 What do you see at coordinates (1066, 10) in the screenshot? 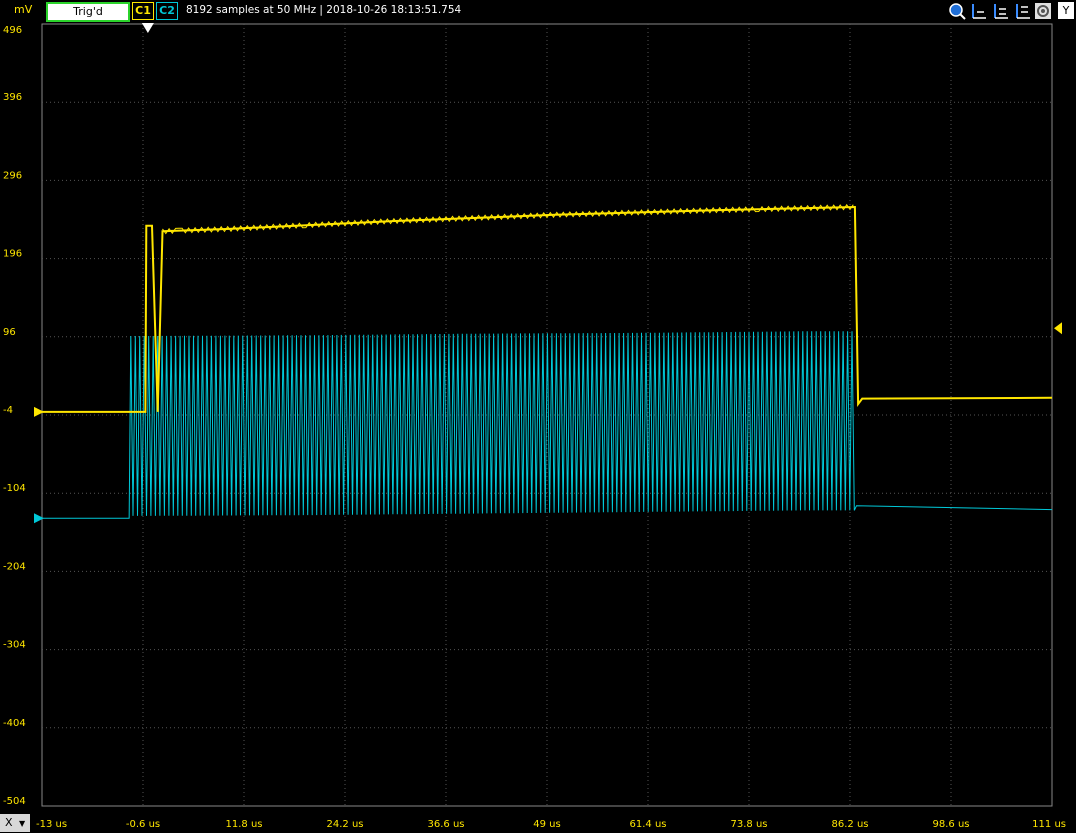
I see `y-axis-button: Y` at bounding box center [1066, 10].